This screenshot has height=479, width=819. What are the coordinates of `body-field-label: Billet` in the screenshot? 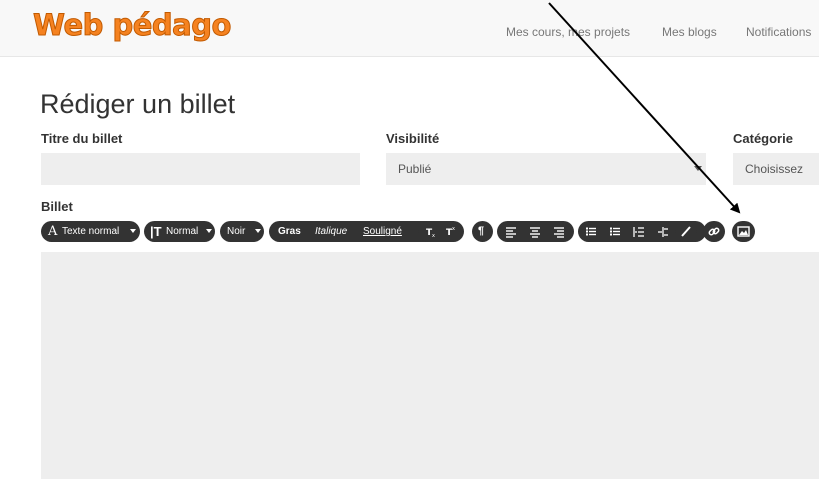 It's located at (57, 206).